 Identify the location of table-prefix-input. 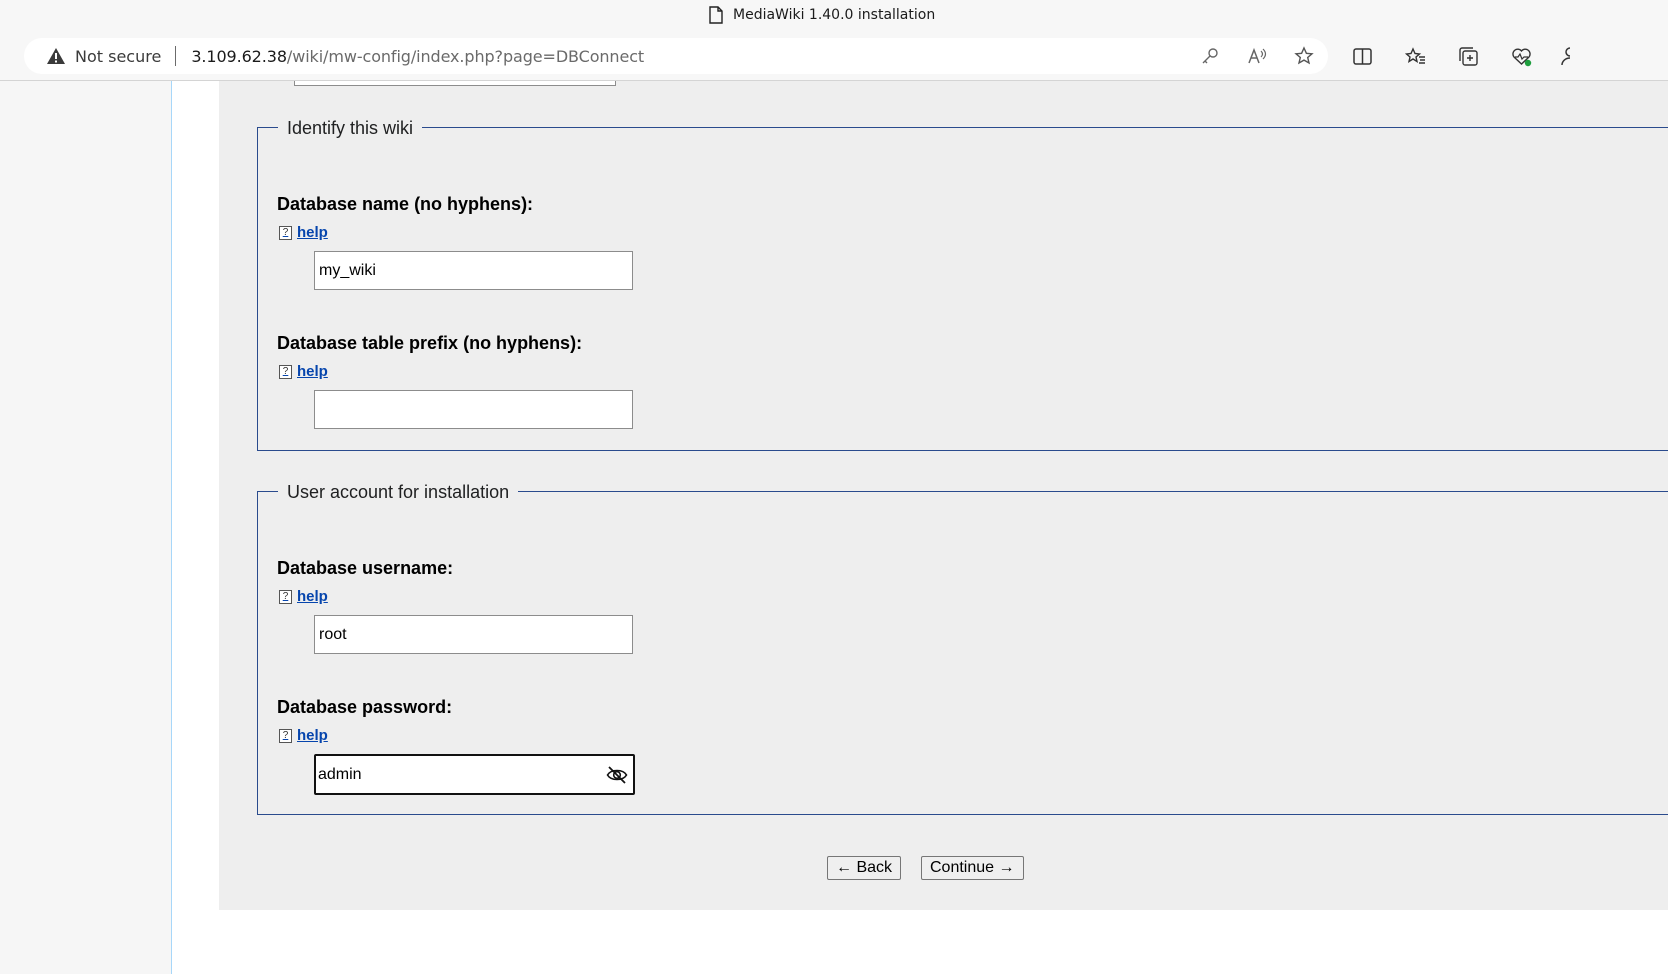
(473, 409).